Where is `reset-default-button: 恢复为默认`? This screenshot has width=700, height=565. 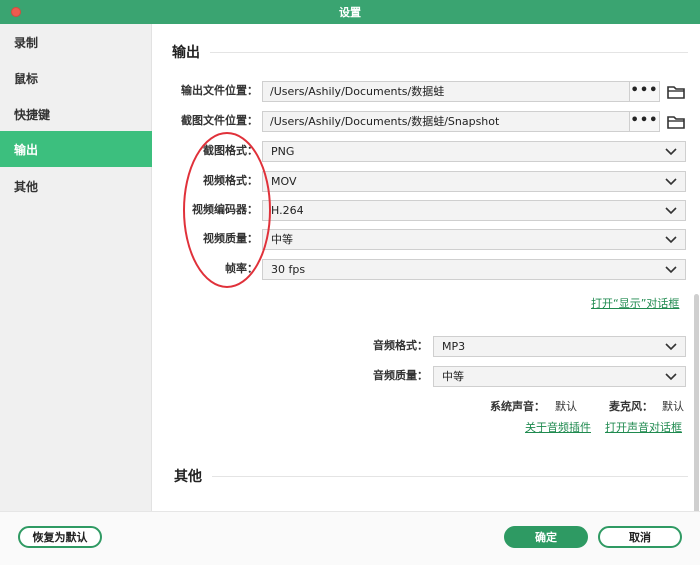 reset-default-button: 恢复为默认 is located at coordinates (60, 537).